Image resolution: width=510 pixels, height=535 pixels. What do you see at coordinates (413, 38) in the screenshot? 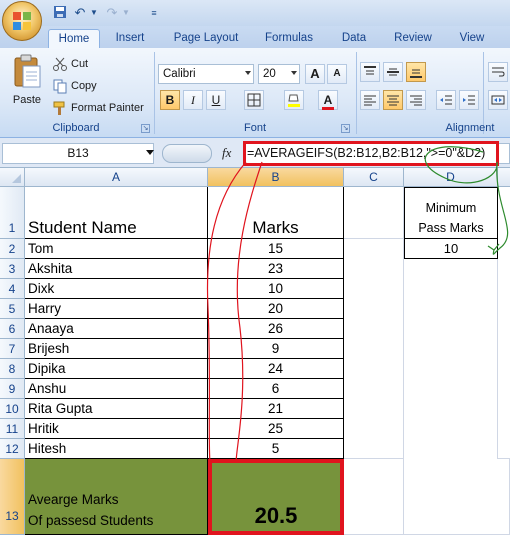
I see `tab-review: Review` at bounding box center [413, 38].